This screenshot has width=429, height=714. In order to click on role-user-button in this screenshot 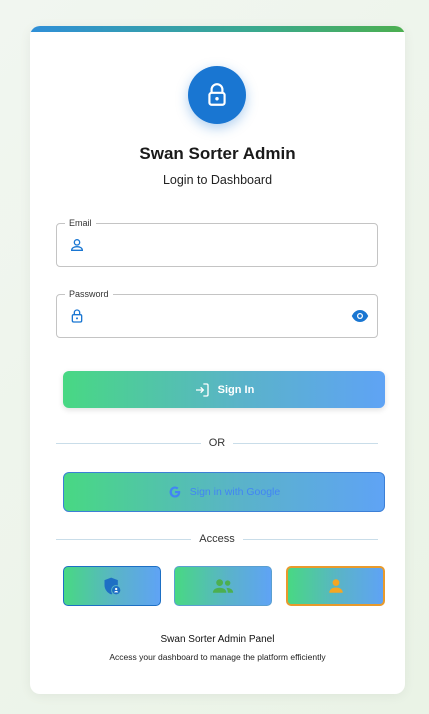, I will do `click(335, 586)`.